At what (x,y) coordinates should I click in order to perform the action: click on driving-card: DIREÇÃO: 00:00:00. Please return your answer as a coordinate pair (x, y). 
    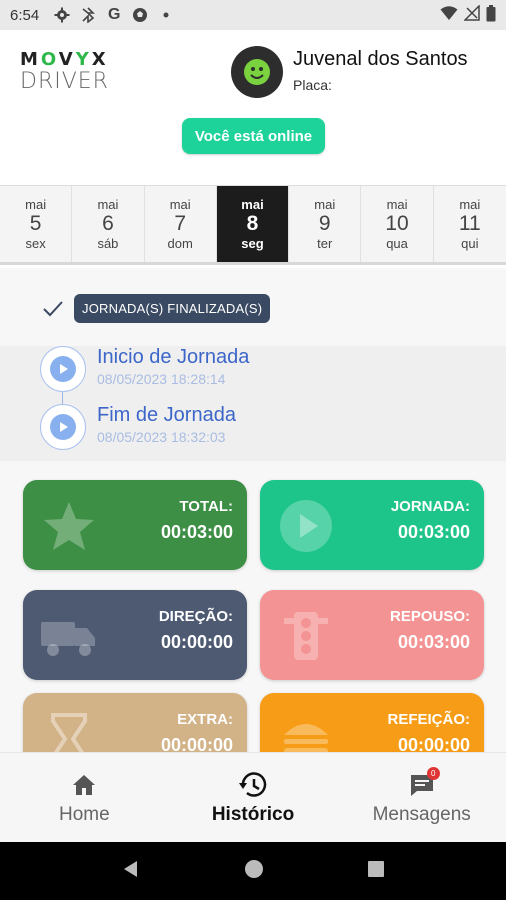
    Looking at the image, I should click on (135, 635).